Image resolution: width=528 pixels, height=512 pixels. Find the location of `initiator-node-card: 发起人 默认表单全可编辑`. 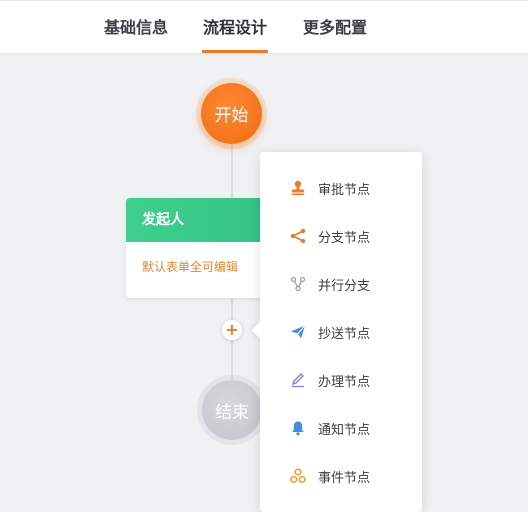

initiator-node-card: 发起人 默认表单全可编辑 is located at coordinates (201, 248).